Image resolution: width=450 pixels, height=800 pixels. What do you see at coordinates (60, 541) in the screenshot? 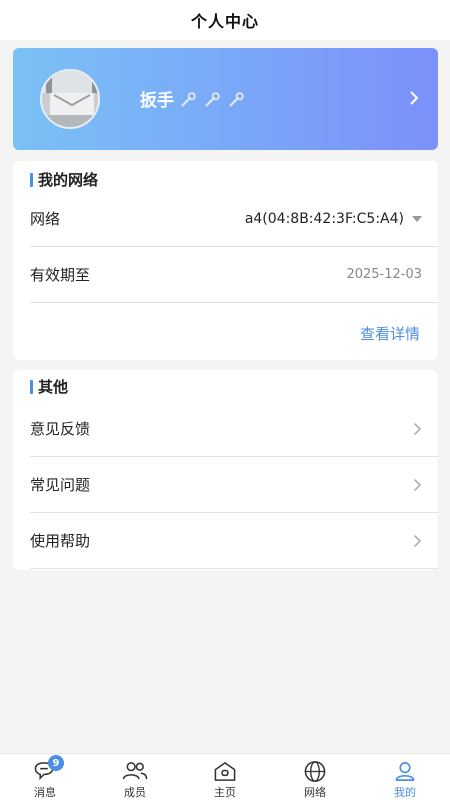
I see `list-item-label: 使用帮助` at bounding box center [60, 541].